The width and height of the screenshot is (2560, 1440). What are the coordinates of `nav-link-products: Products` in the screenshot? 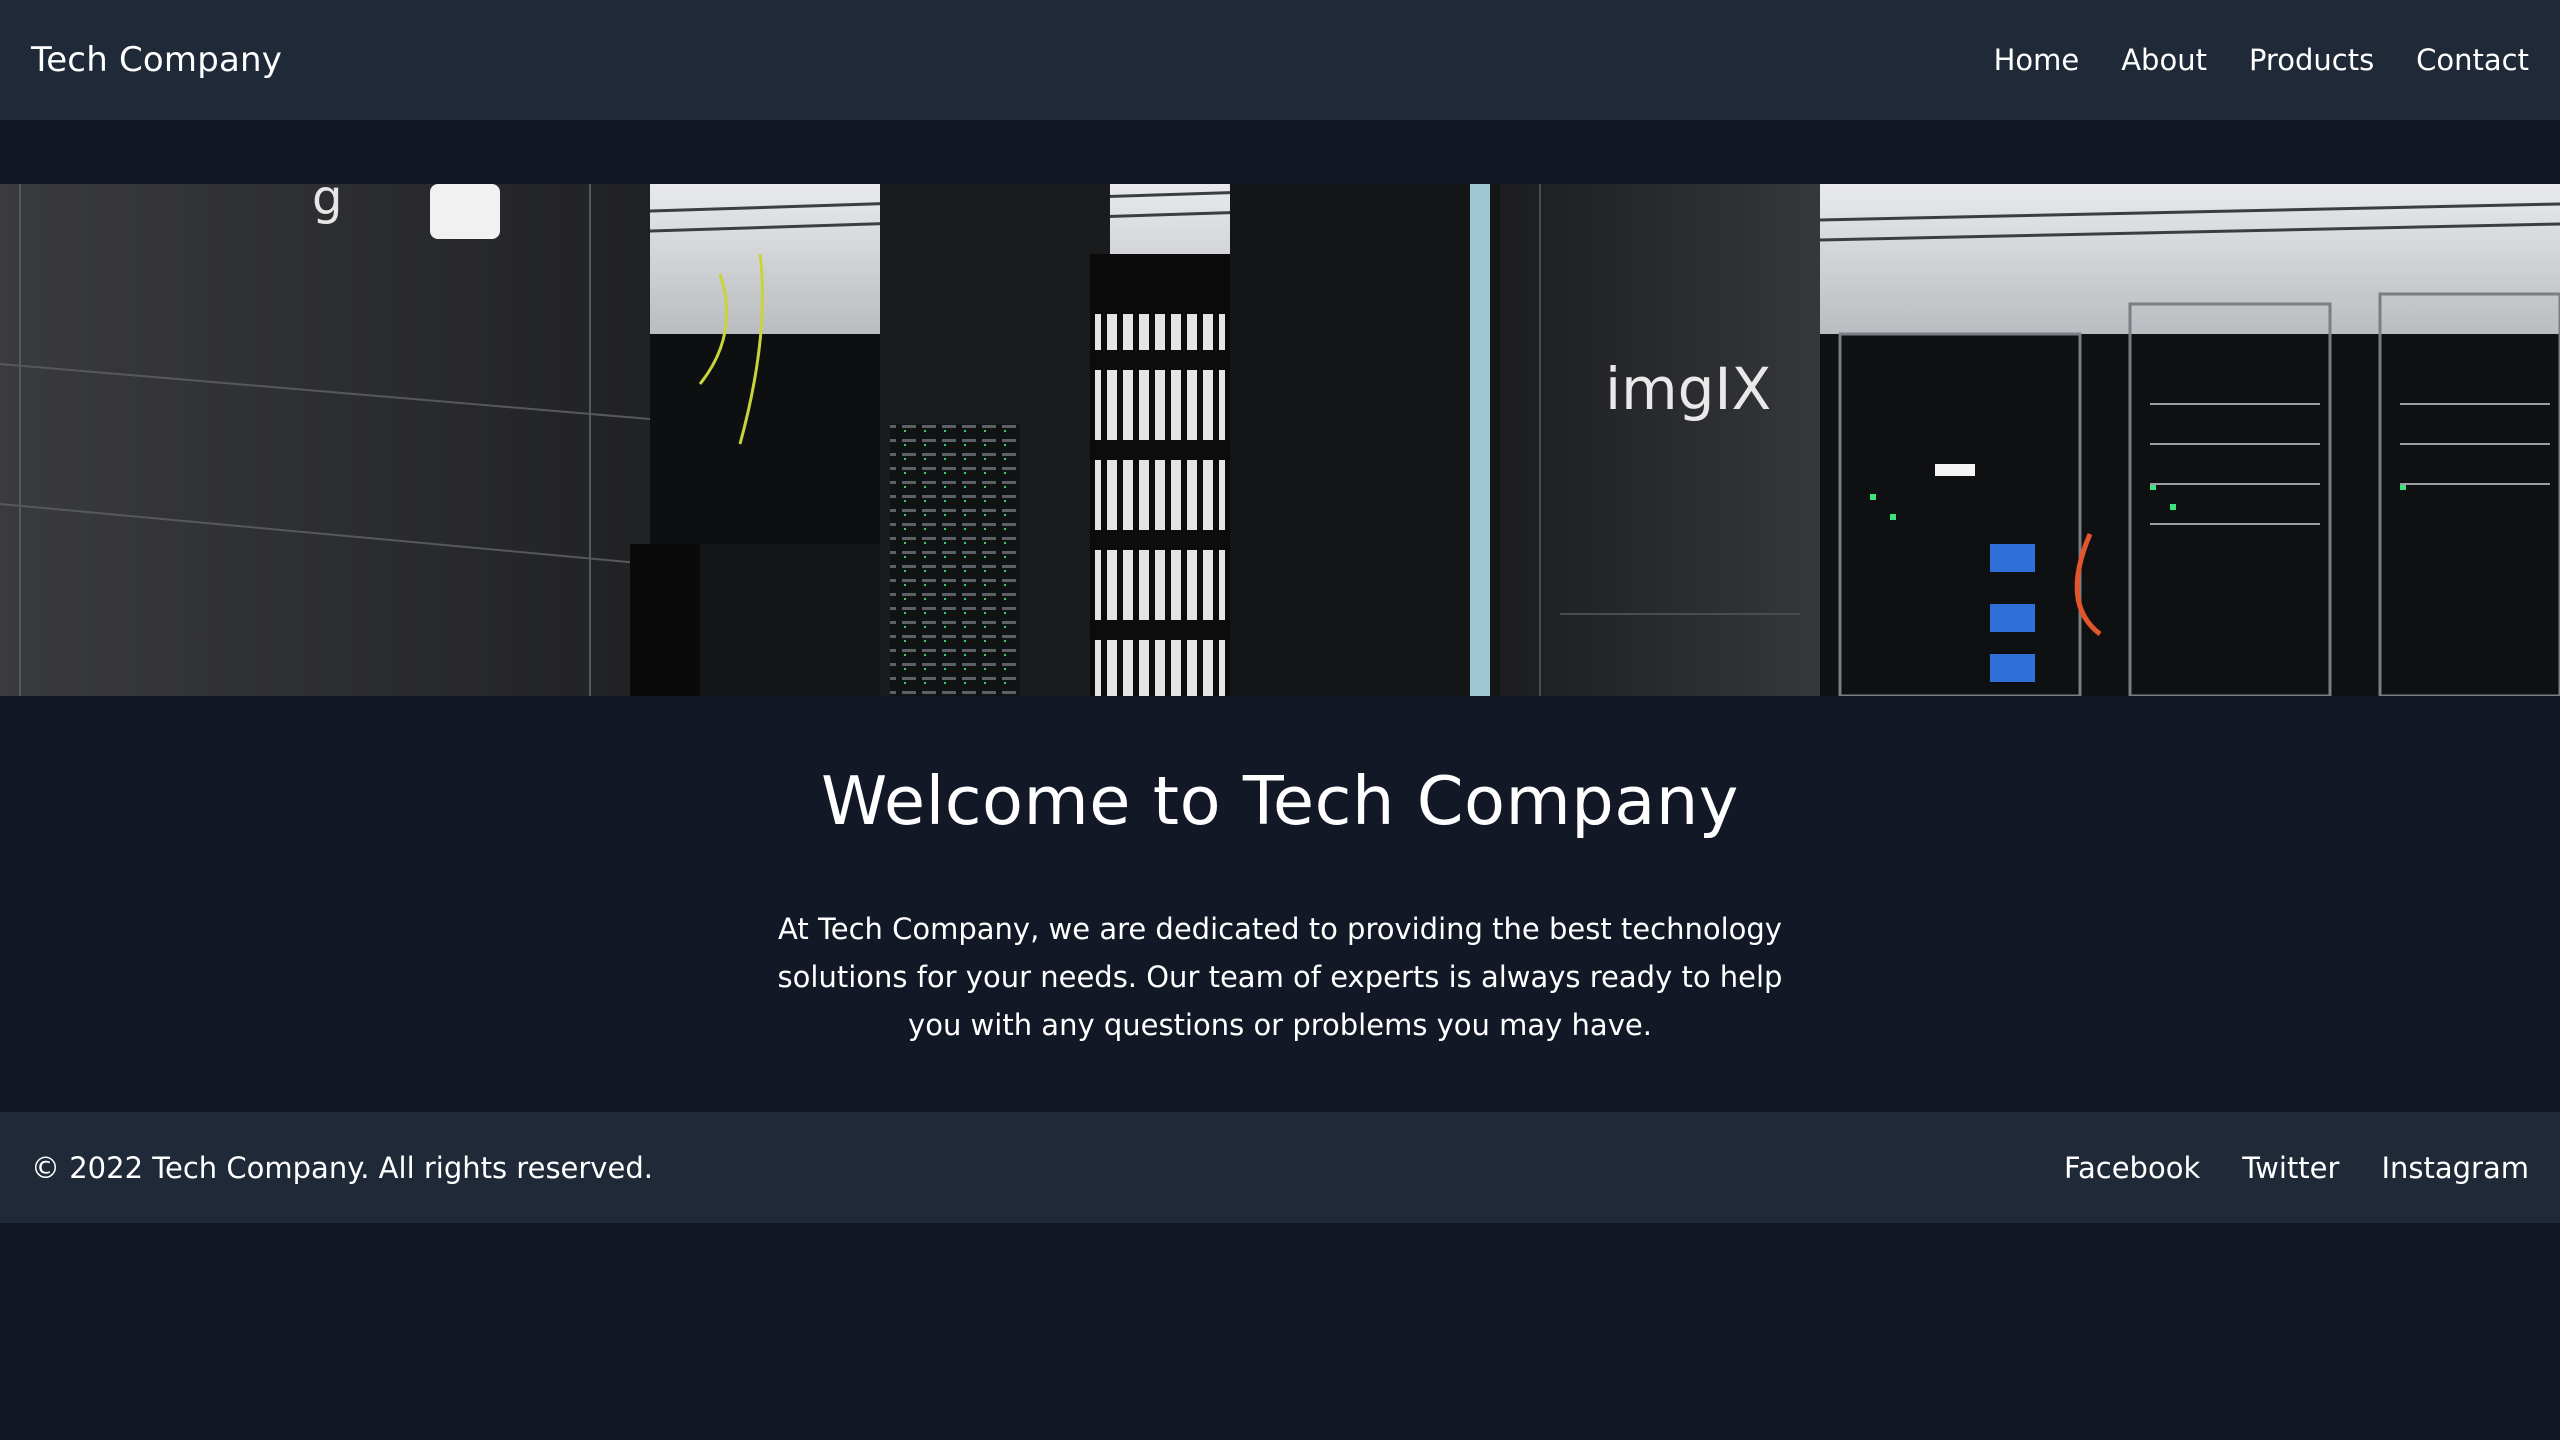 It's located at (2311, 60).